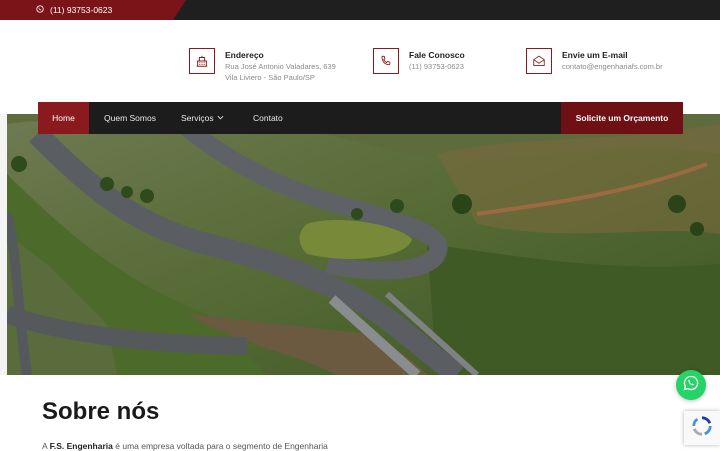 The height and width of the screenshot is (451, 720). I want to click on address-title: Endereço, so click(244, 55).